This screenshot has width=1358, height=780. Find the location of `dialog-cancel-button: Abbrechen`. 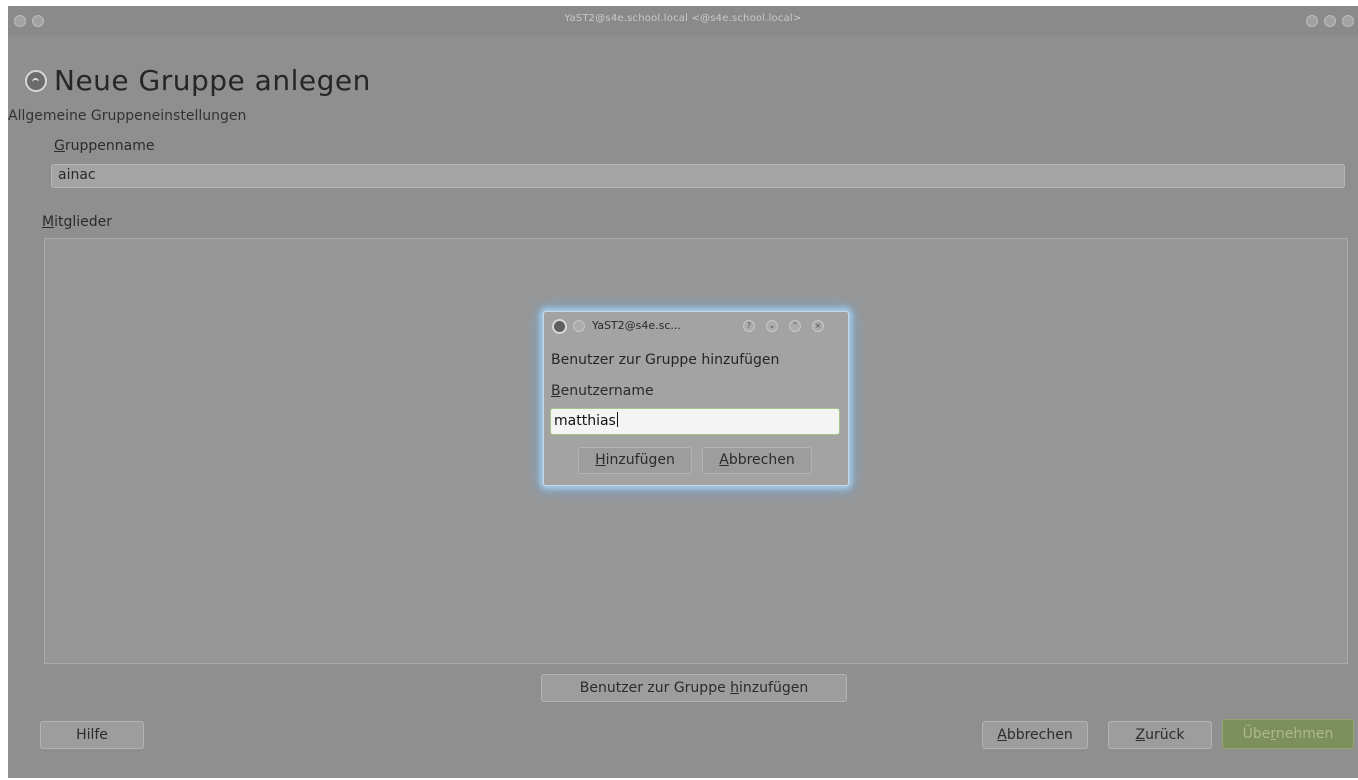

dialog-cancel-button: Abbrechen is located at coordinates (757, 460).